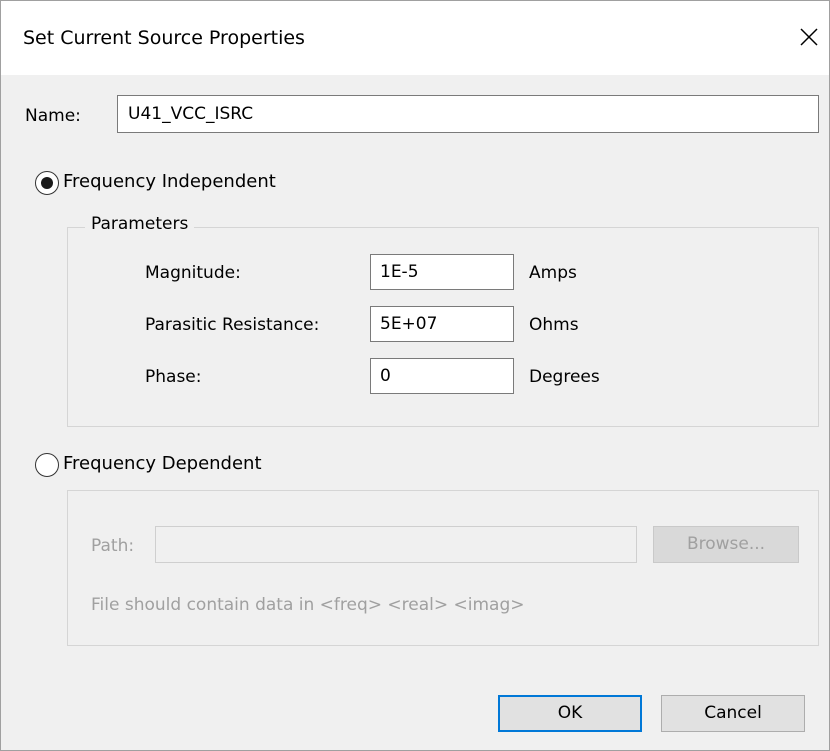 This screenshot has width=830, height=751. Describe the element at coordinates (733, 713) in the screenshot. I see `cancel-button: Cancel` at that location.